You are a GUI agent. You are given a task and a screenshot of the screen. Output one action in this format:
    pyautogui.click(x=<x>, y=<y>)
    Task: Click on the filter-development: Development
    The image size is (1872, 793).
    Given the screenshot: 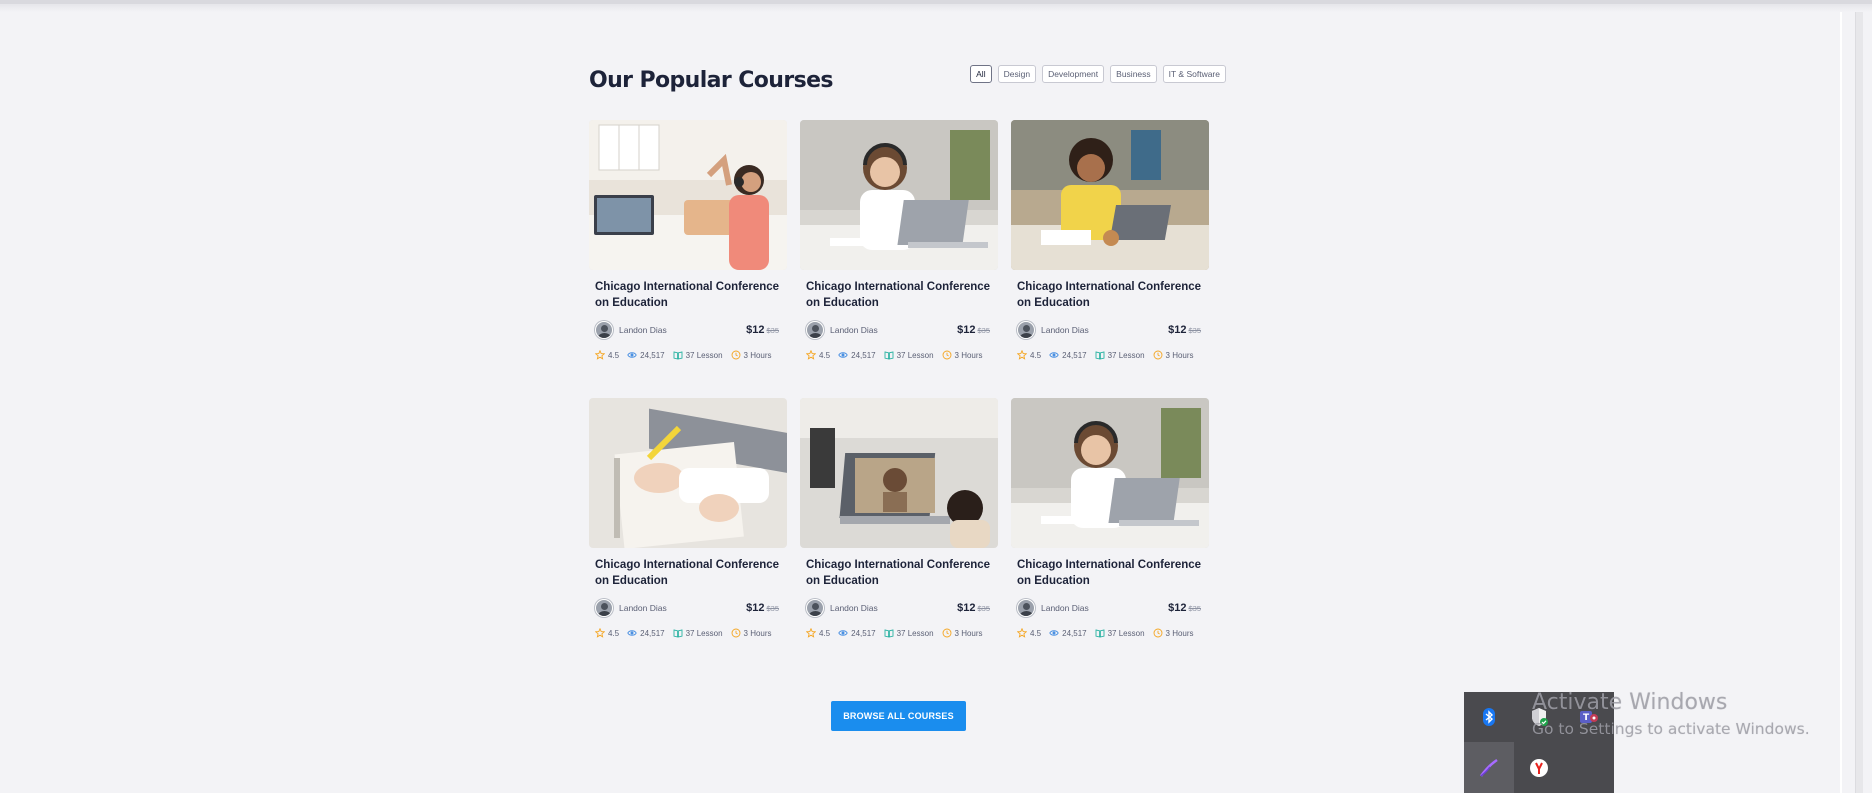 What is the action you would take?
    pyautogui.click(x=1073, y=74)
    